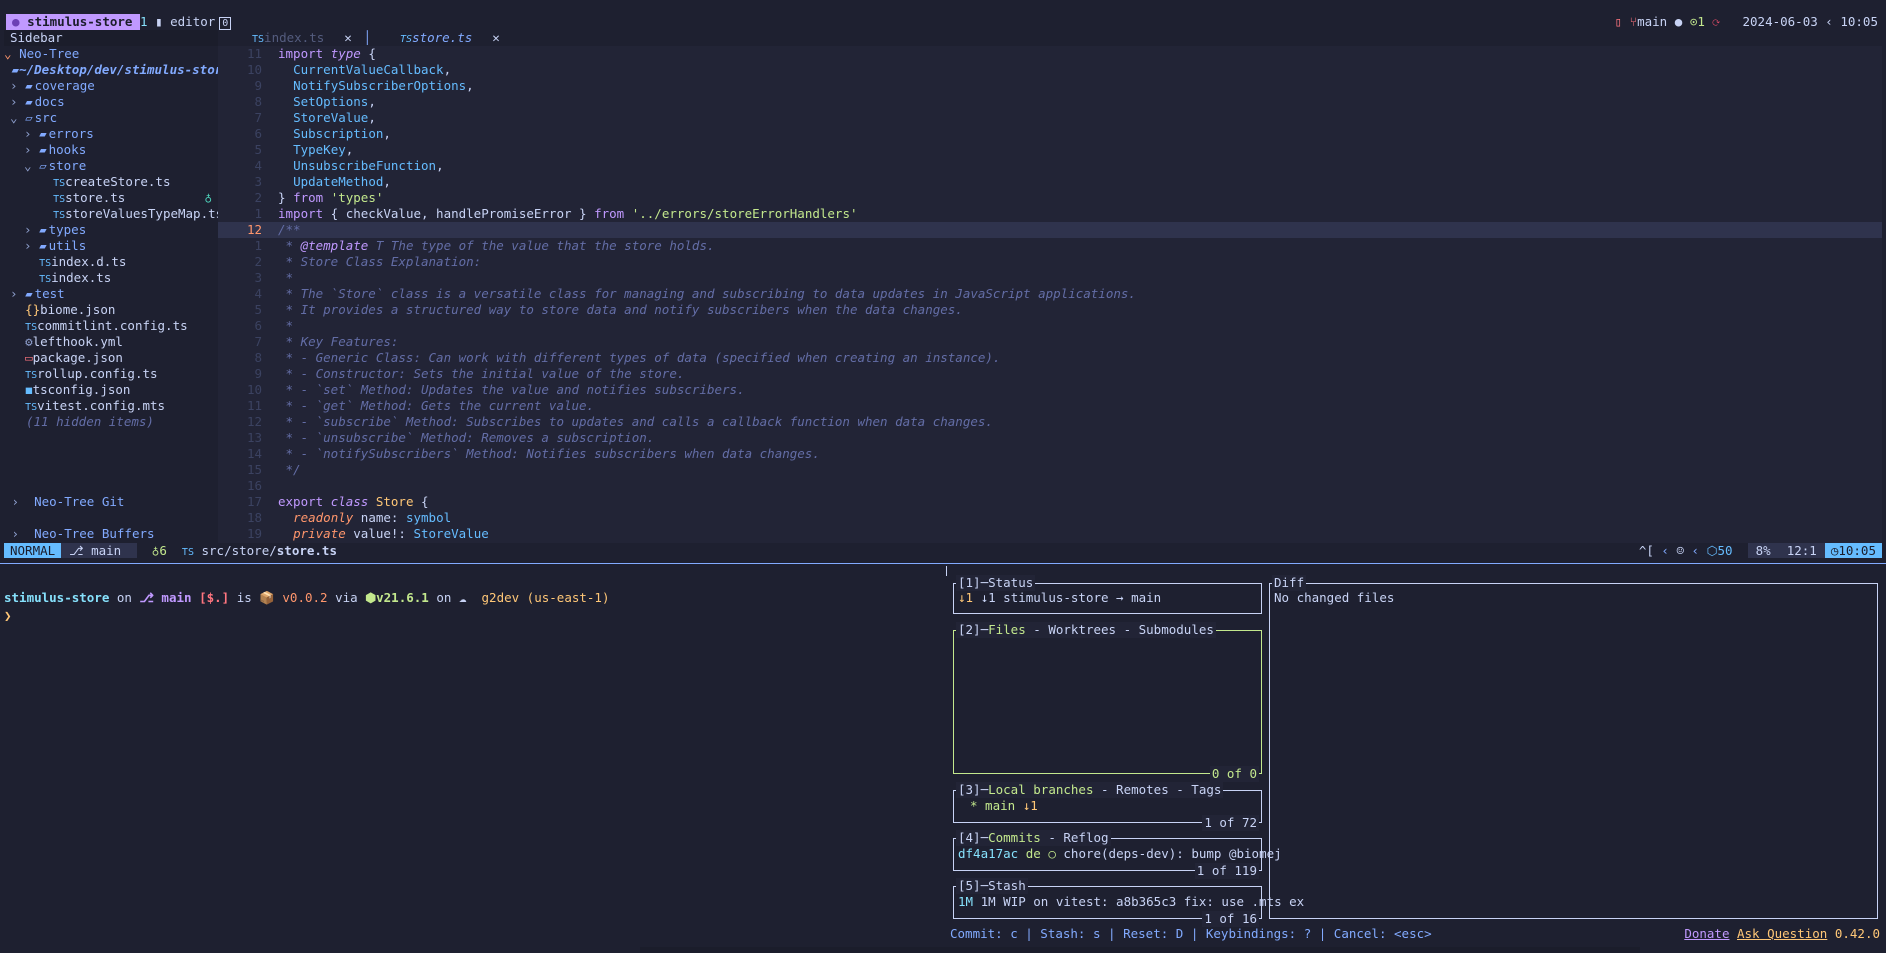 This screenshot has width=1886, height=953. What do you see at coordinates (111, 166) in the screenshot?
I see `tree-item: ⌄ ▱ store` at bounding box center [111, 166].